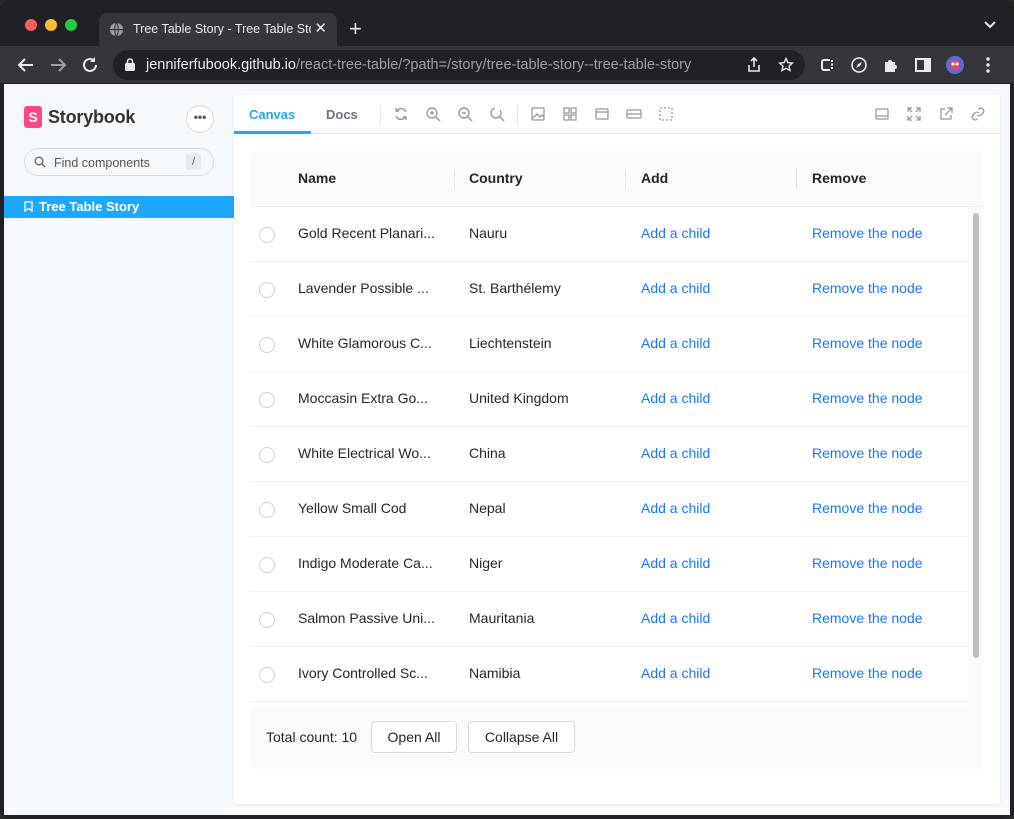  What do you see at coordinates (570, 114) in the screenshot?
I see `grid-icon` at bounding box center [570, 114].